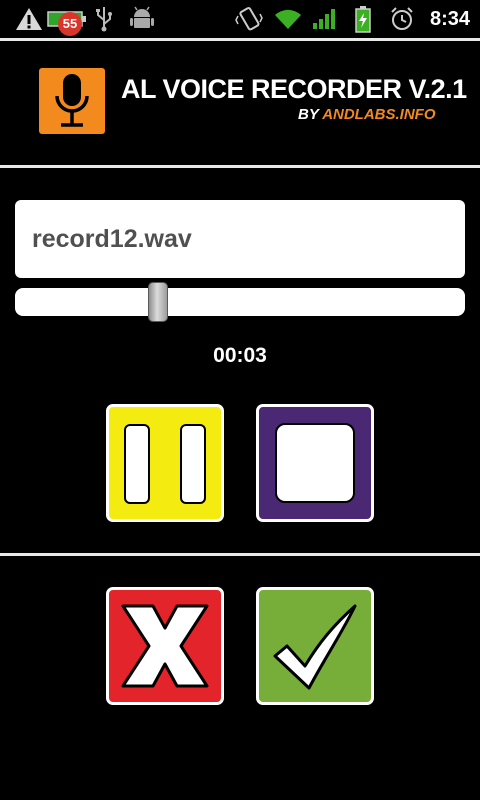 The image size is (480, 800). Describe the element at coordinates (449, 19) in the screenshot. I see `clock: 8:34` at that location.